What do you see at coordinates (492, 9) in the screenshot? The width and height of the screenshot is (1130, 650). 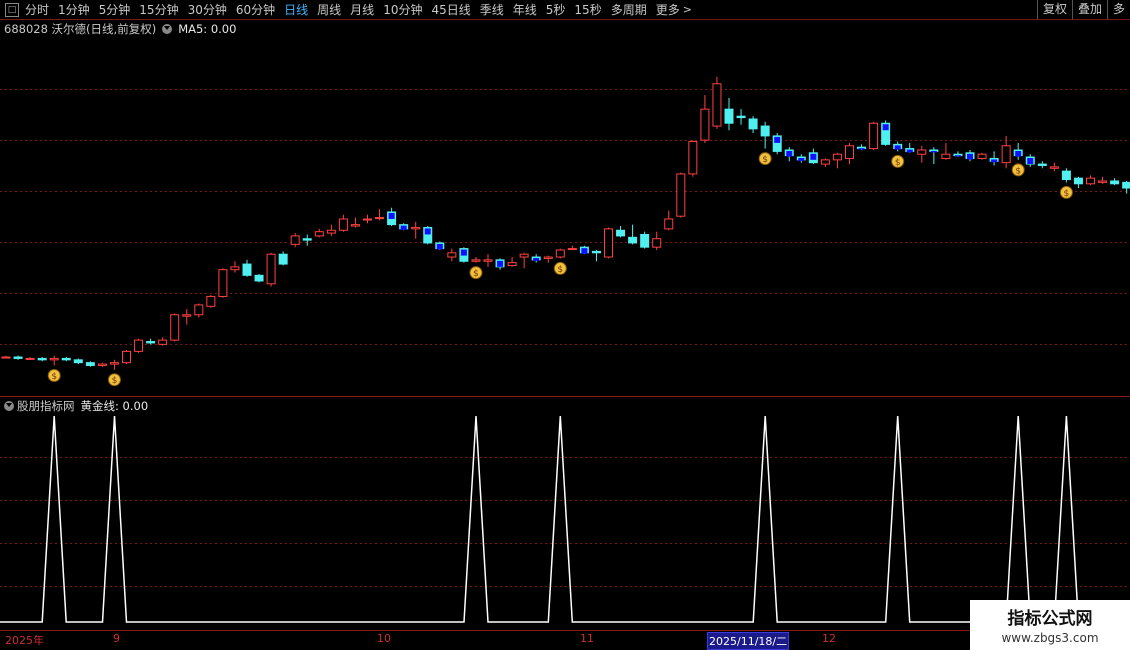 I see `period-tab: 季线` at bounding box center [492, 9].